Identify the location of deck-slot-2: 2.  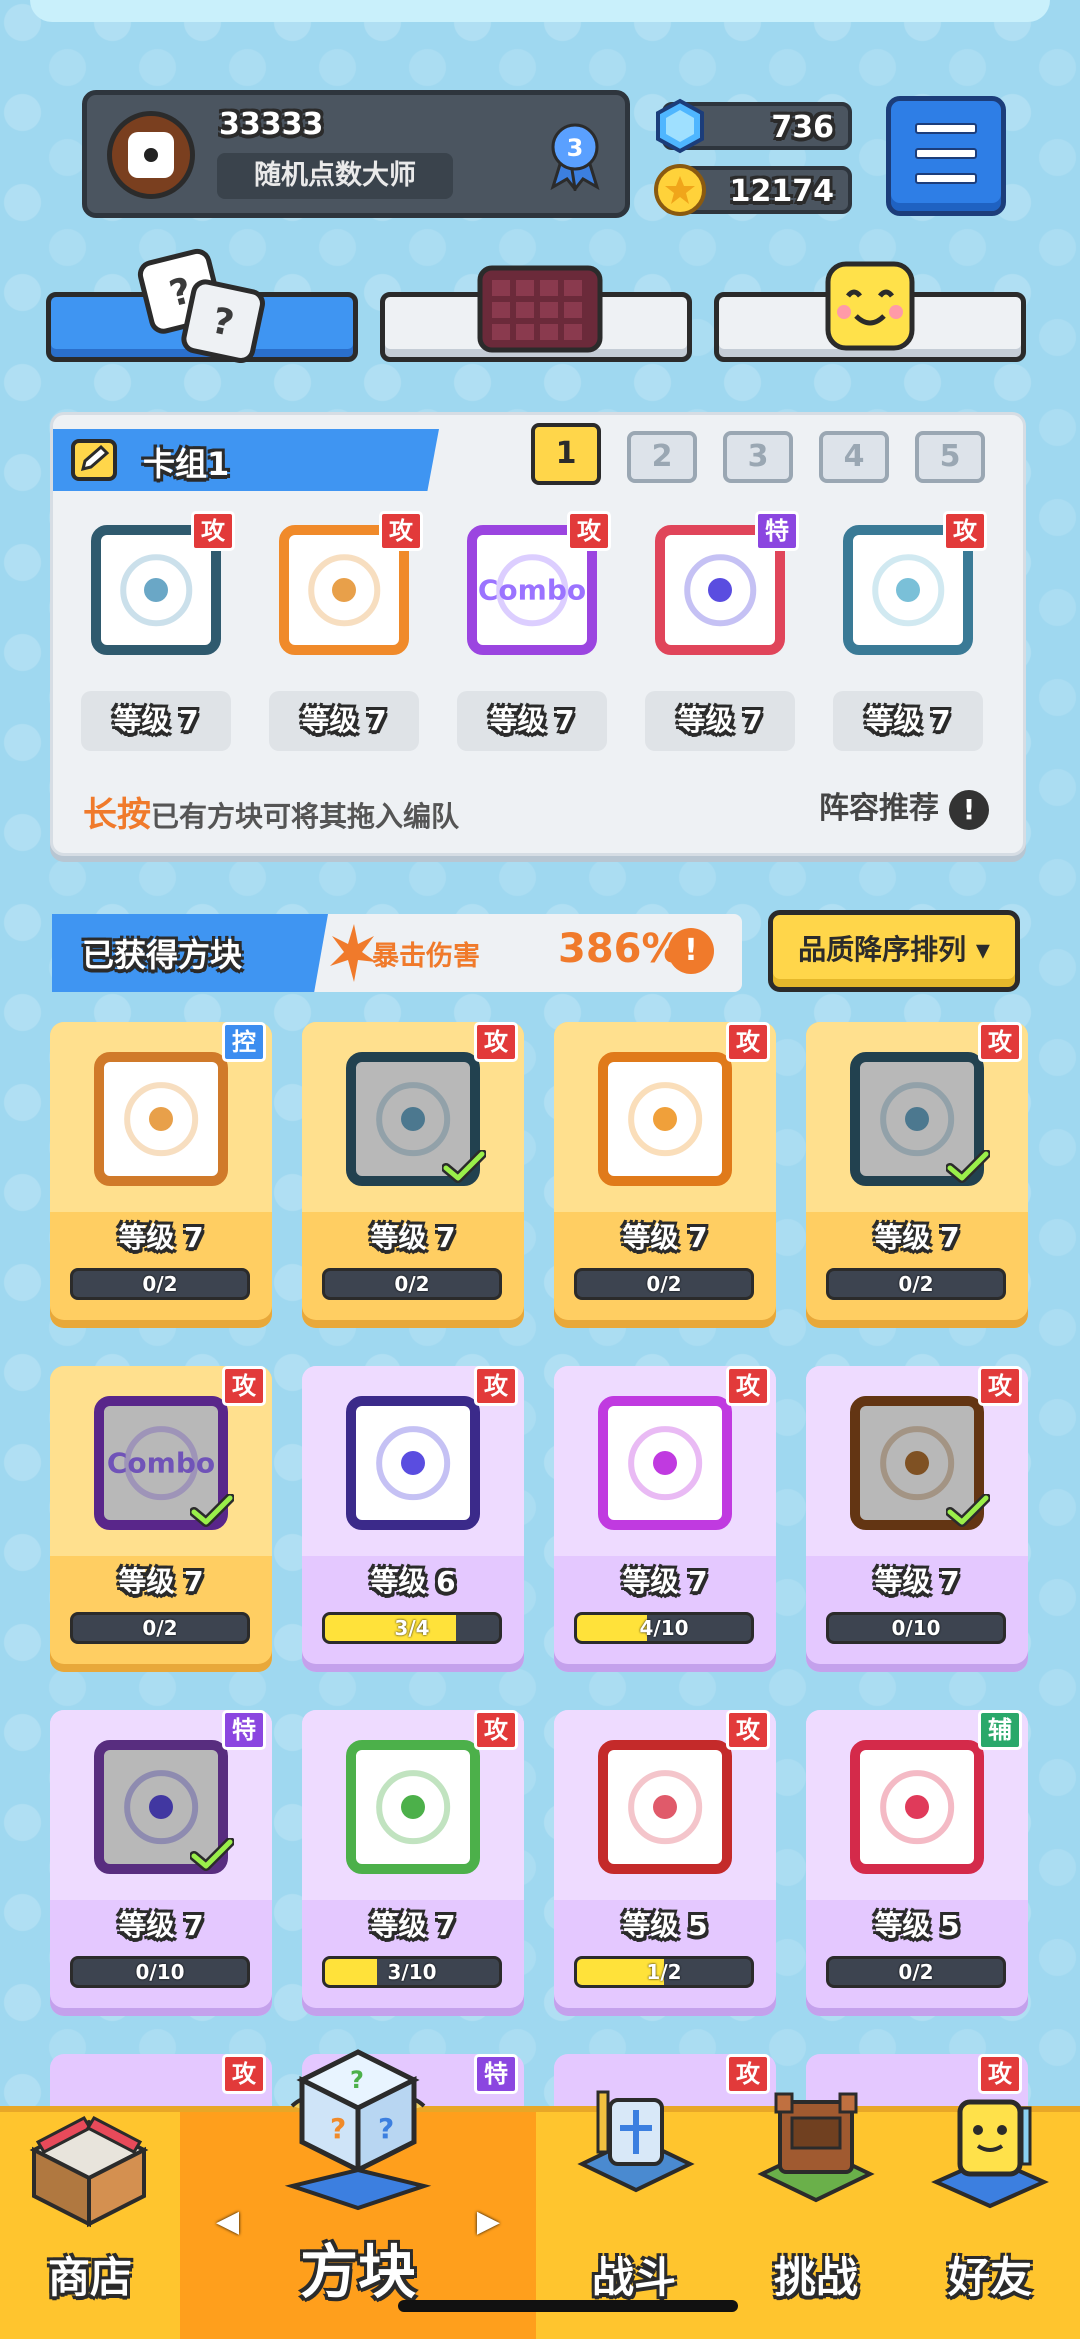
(662, 457).